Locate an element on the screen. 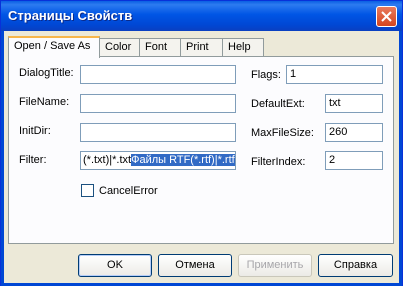 The height and width of the screenshot is (286, 403). max-file-size-label: MaxFileSize: is located at coordinates (282, 133).